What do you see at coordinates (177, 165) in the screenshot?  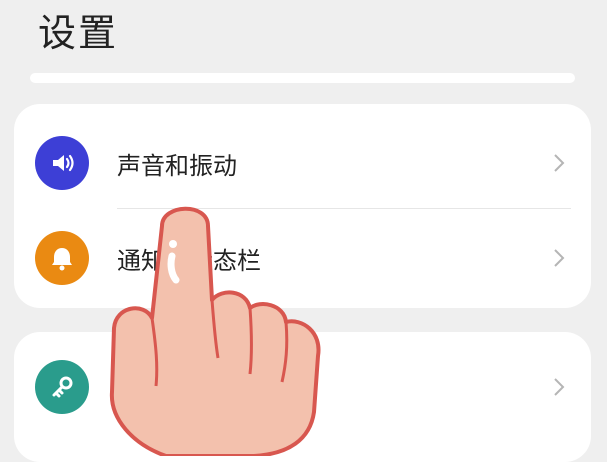 I see `sound-label: 声音和振动` at bounding box center [177, 165].